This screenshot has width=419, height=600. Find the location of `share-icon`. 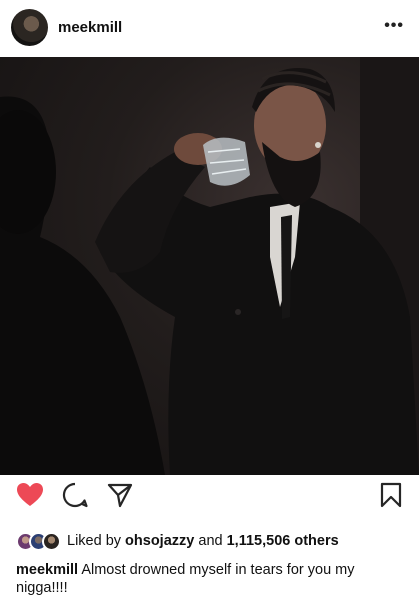

share-icon is located at coordinates (120, 495).